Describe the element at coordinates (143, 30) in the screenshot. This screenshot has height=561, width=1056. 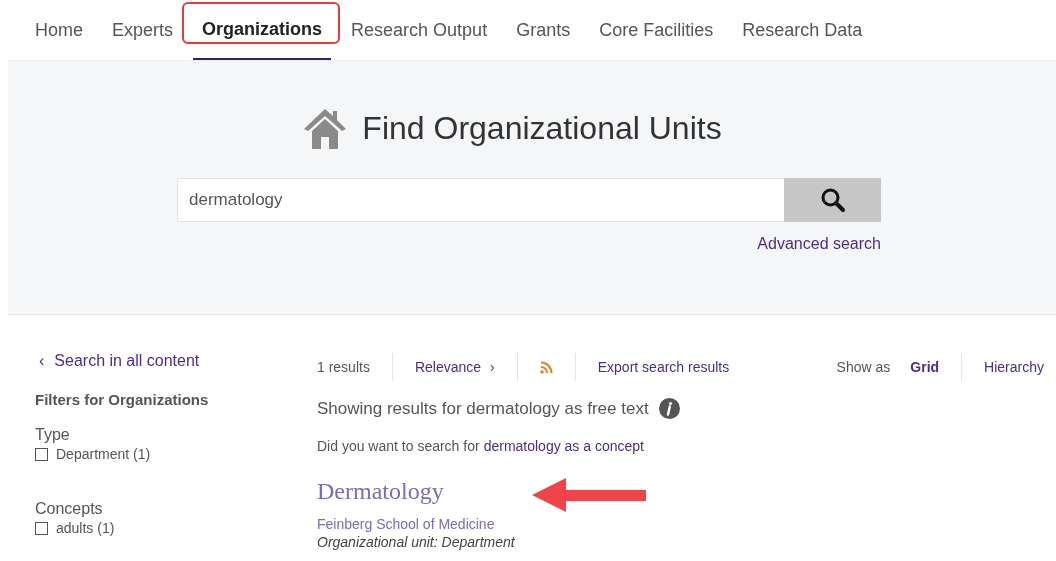
I see `nav-tab: Experts` at that location.